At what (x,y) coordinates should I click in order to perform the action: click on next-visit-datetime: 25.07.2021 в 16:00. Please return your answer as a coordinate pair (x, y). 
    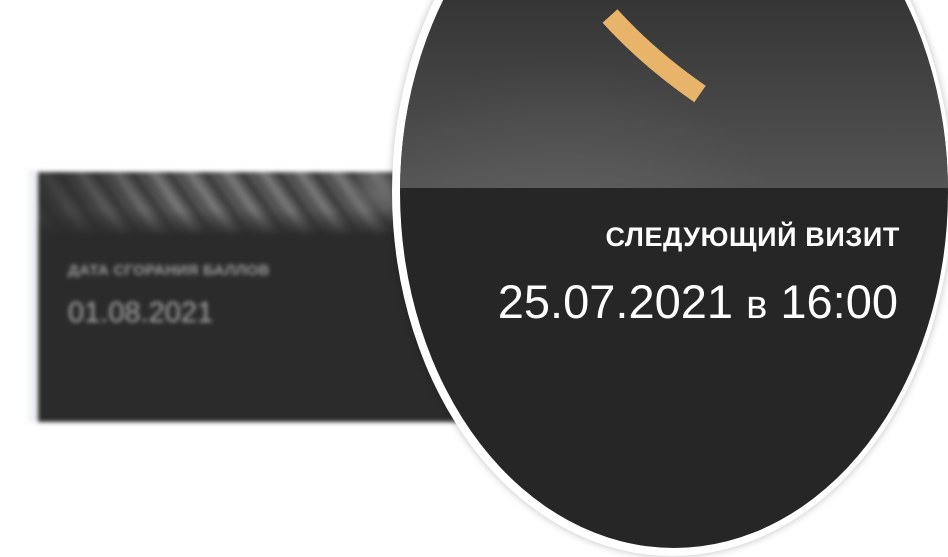
    Looking at the image, I should click on (698, 301).